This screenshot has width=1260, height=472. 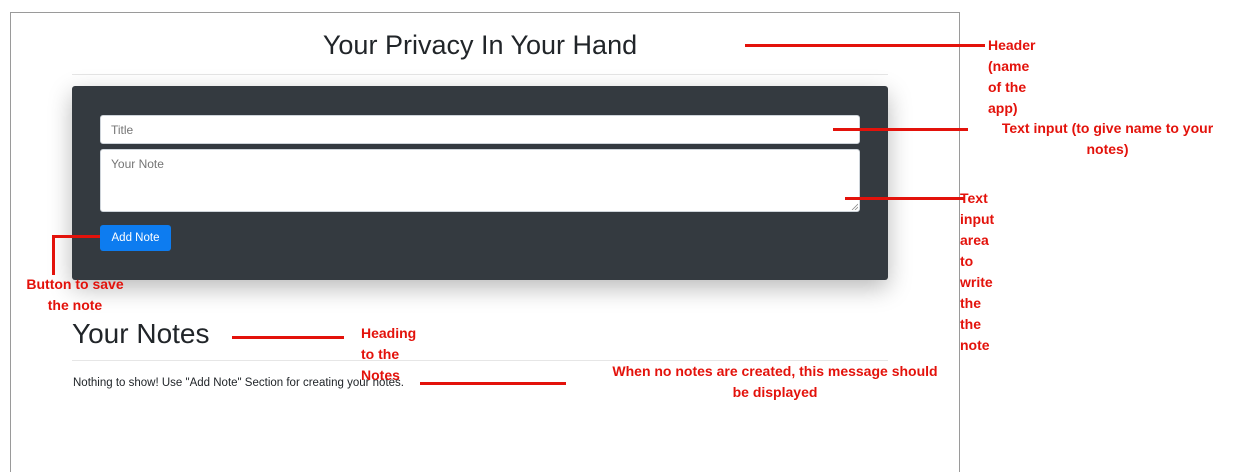 I want to click on header-annotation: Header (name of the app), so click(x=1012, y=76).